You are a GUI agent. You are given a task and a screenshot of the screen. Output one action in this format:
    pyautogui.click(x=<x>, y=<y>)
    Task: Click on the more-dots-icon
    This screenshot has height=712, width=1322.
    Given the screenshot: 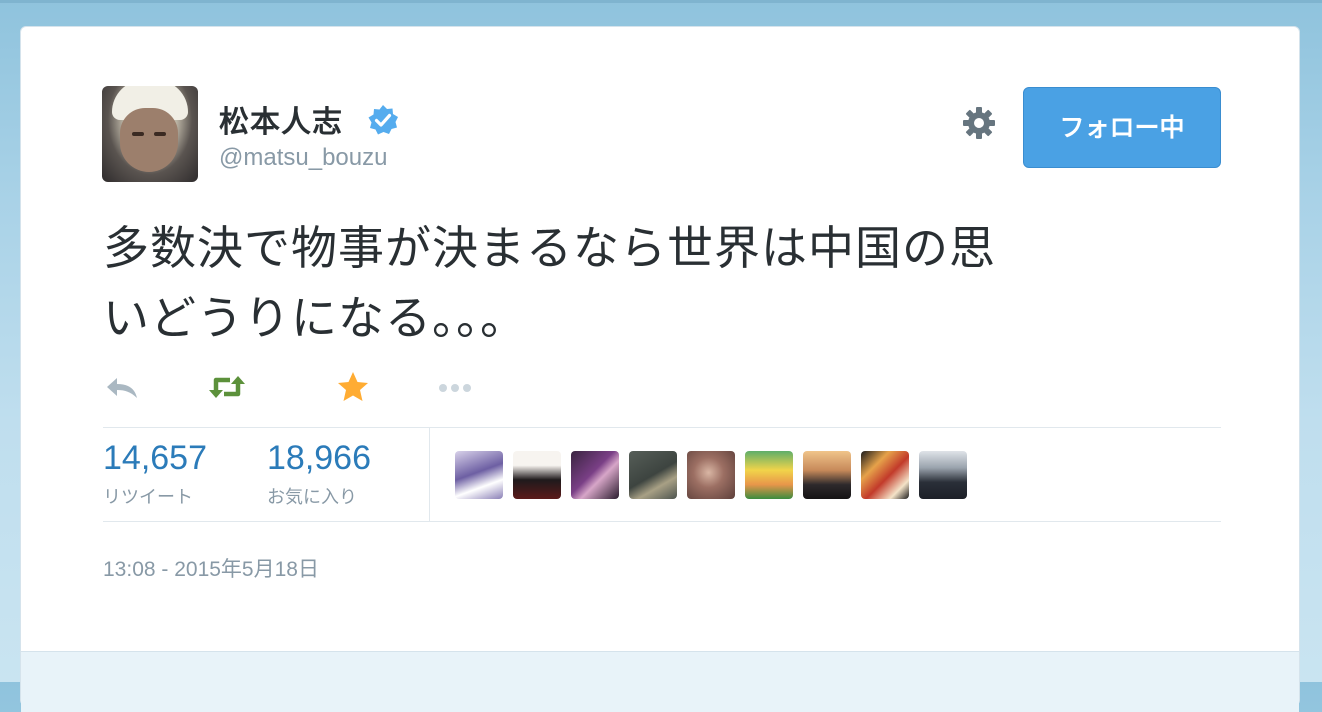 What is the action you would take?
    pyautogui.click(x=455, y=387)
    